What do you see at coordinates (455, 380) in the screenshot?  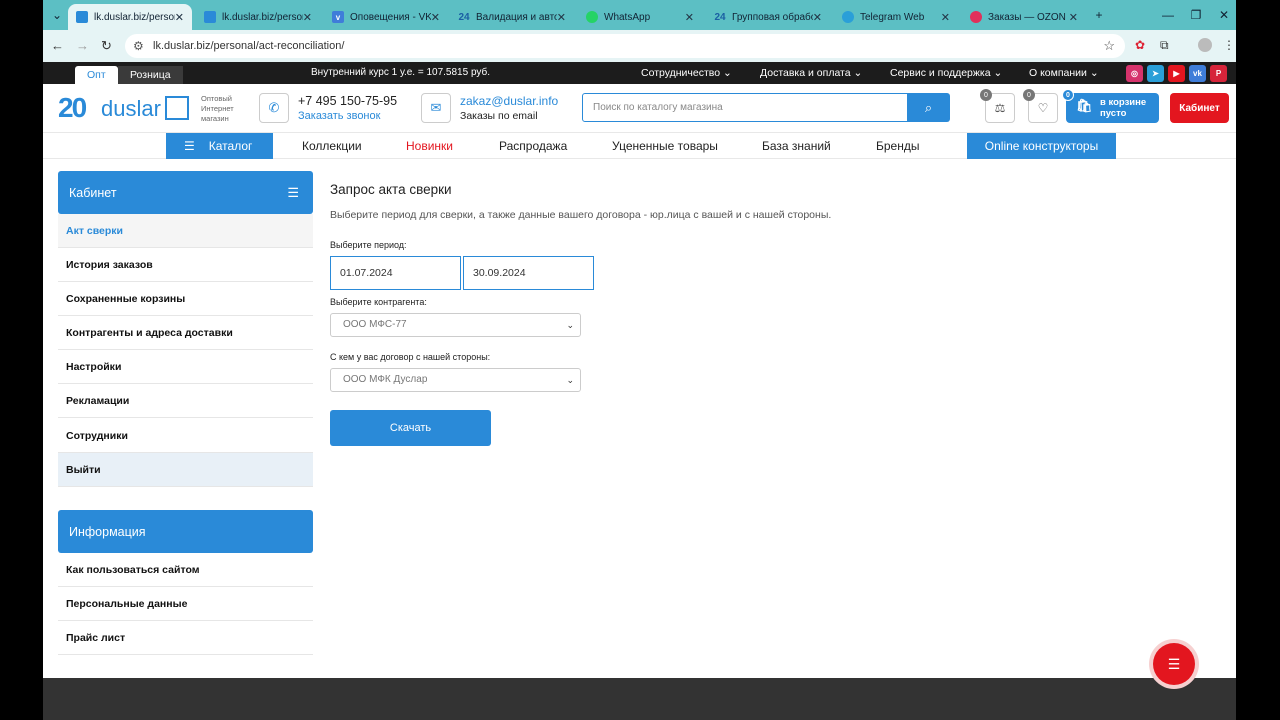 I see `our-side-select: ООО МФК Дуслар ⌄` at bounding box center [455, 380].